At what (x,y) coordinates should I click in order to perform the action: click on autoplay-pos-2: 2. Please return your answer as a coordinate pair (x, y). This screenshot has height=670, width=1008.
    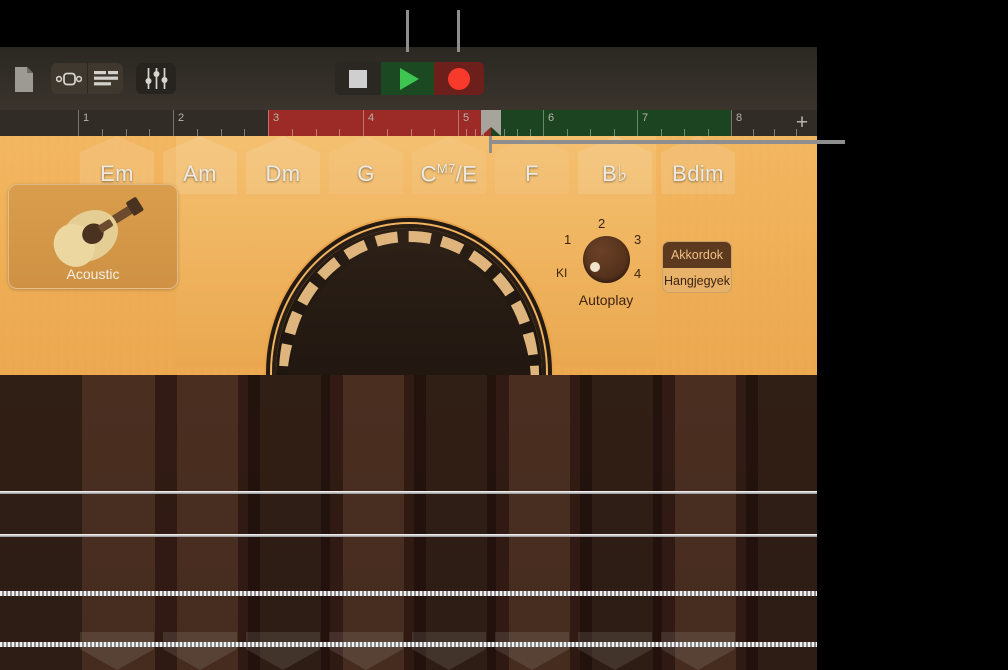
    Looking at the image, I should click on (601, 223).